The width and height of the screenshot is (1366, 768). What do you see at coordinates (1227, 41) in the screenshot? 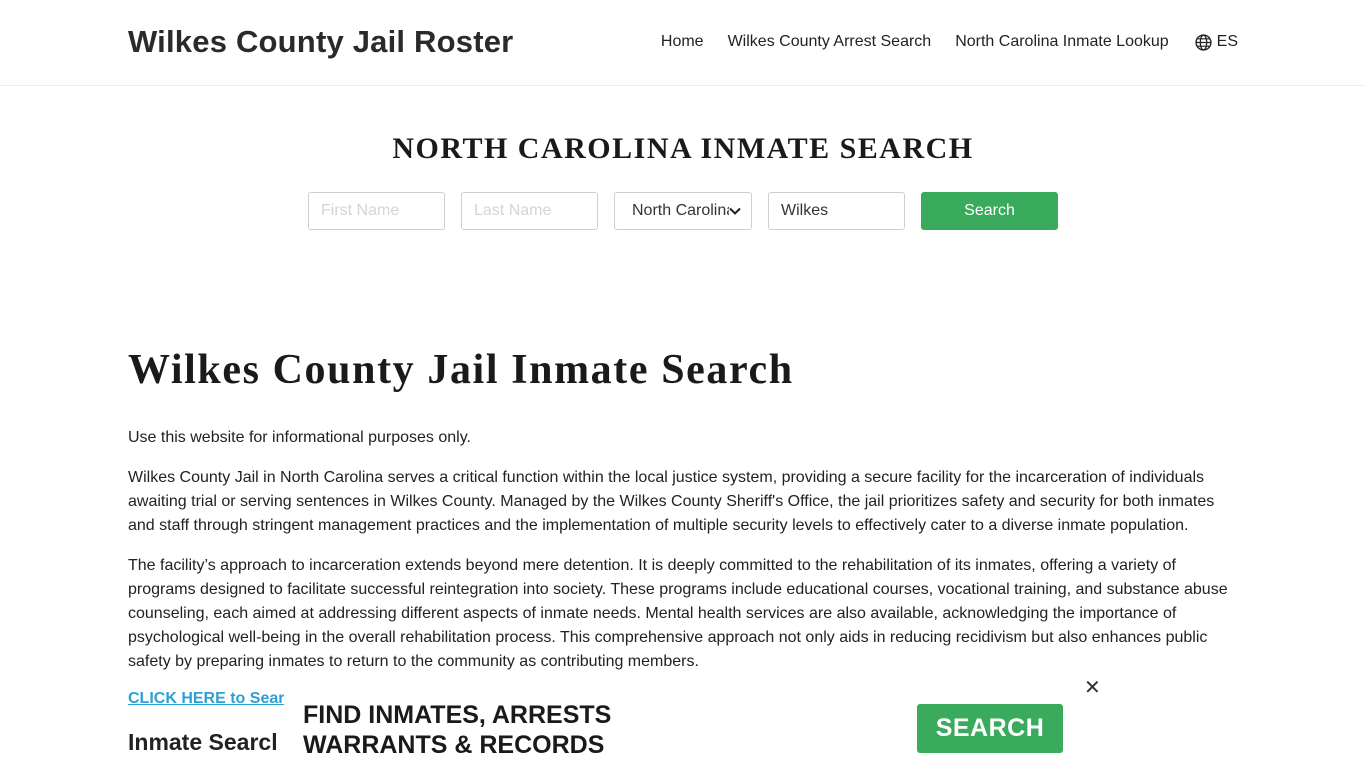
I see `language-label: ES` at bounding box center [1227, 41].